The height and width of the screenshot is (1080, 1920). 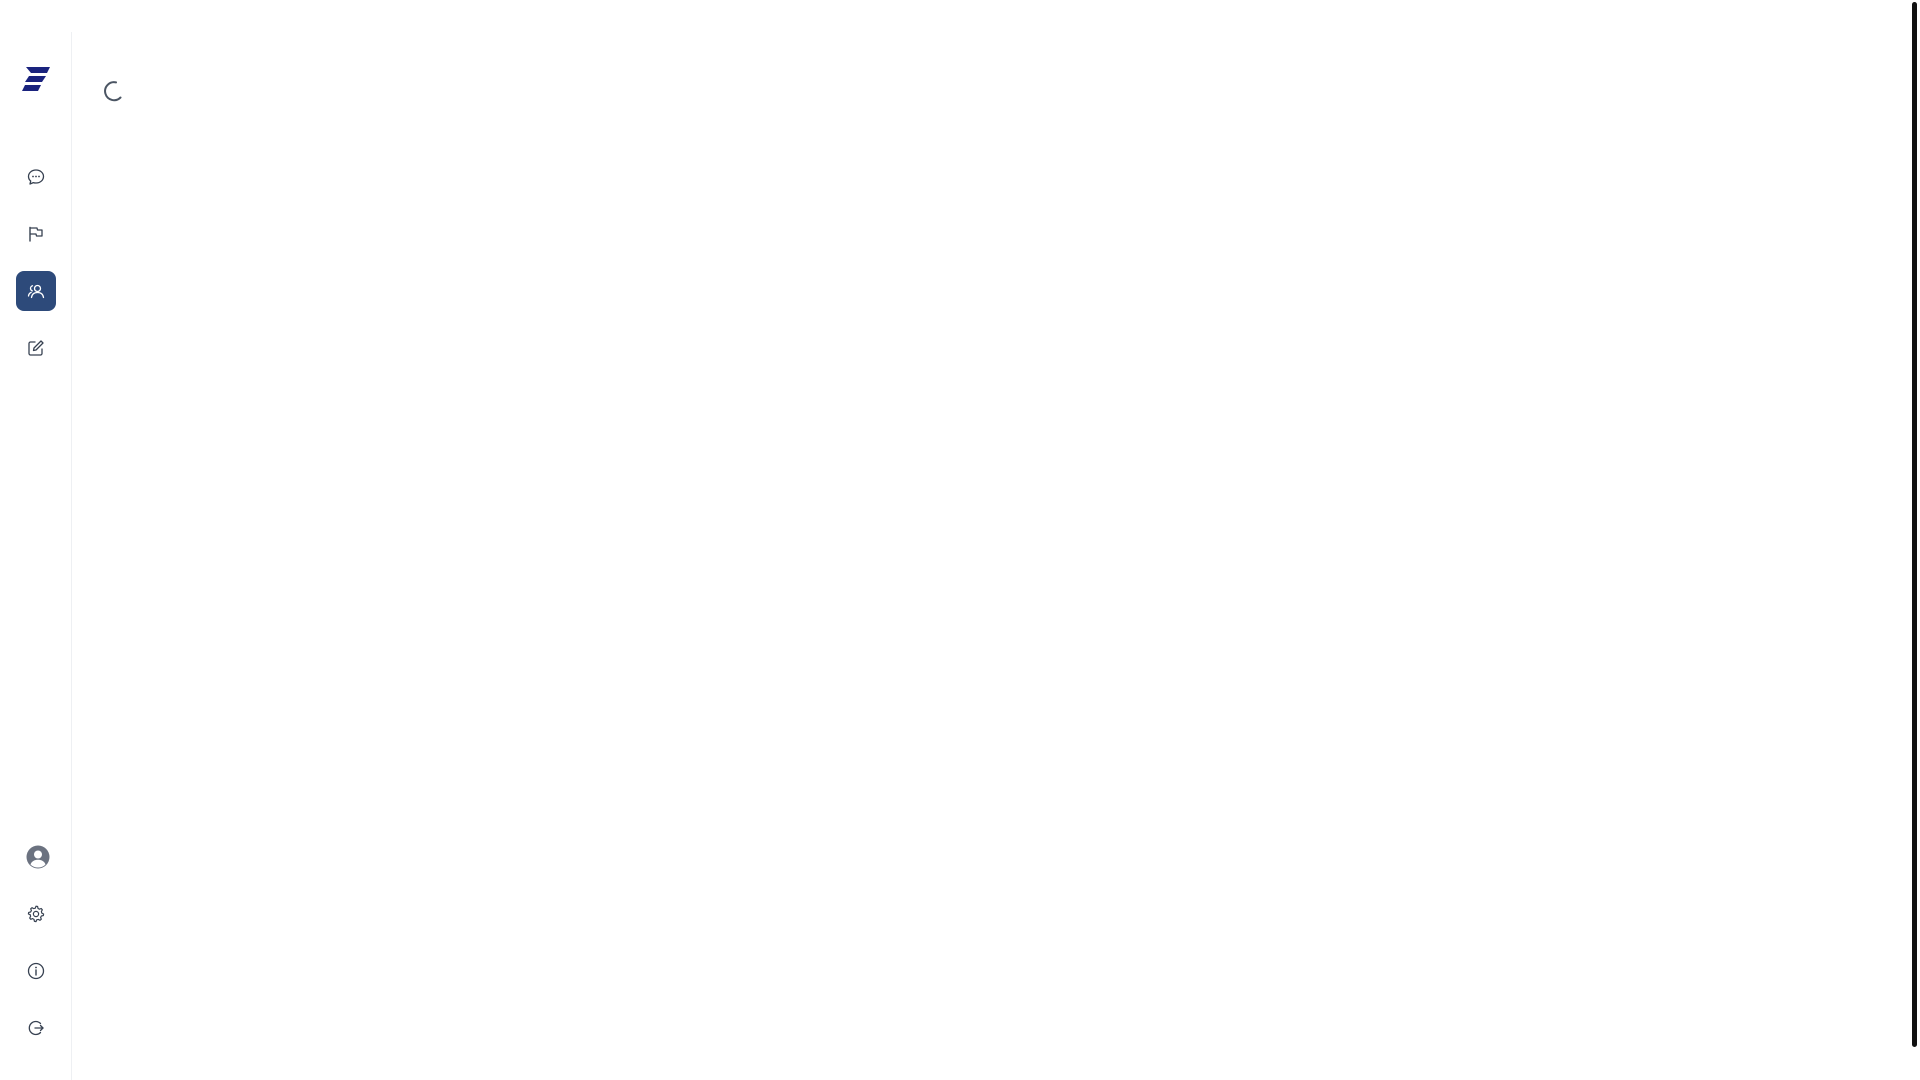 I want to click on sidebar-item-settings, so click(x=36, y=914).